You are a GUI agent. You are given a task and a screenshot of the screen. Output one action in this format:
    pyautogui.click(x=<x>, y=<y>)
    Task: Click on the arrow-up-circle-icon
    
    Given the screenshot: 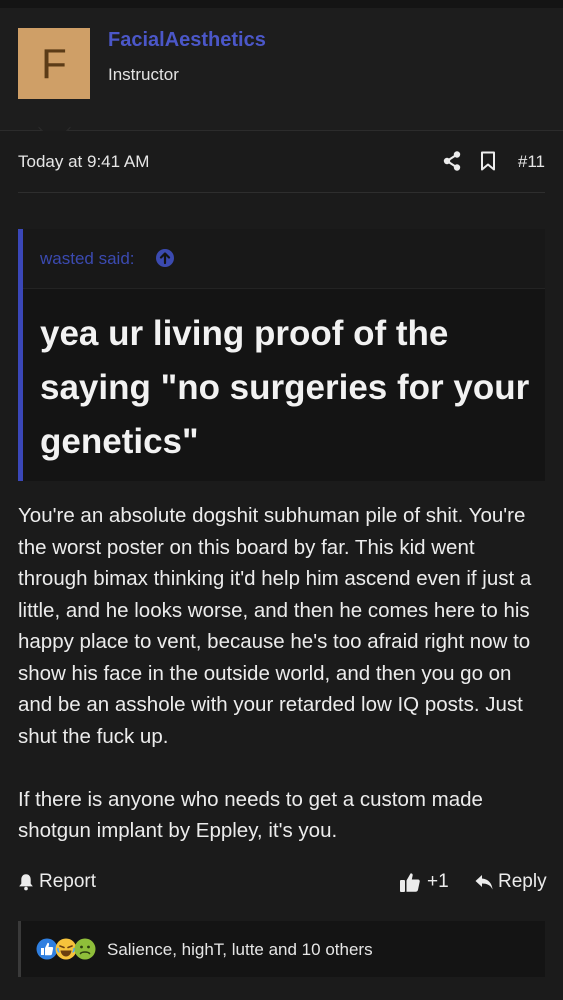 What is the action you would take?
    pyautogui.click(x=165, y=258)
    